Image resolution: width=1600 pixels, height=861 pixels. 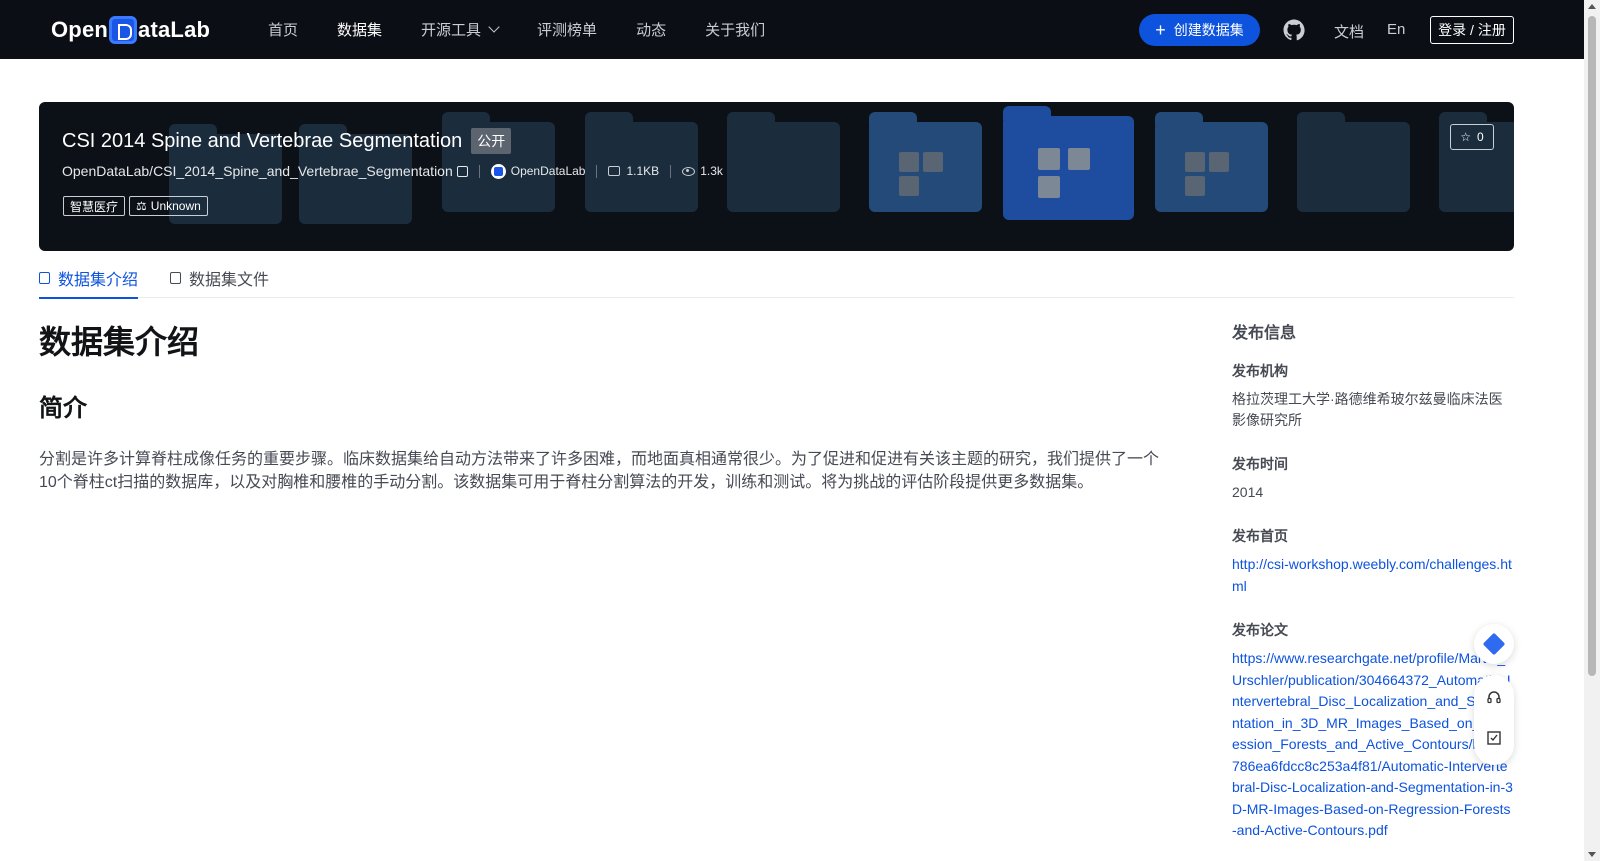 What do you see at coordinates (1208, 30) in the screenshot?
I see `create-dataset-label: 创建数据集` at bounding box center [1208, 30].